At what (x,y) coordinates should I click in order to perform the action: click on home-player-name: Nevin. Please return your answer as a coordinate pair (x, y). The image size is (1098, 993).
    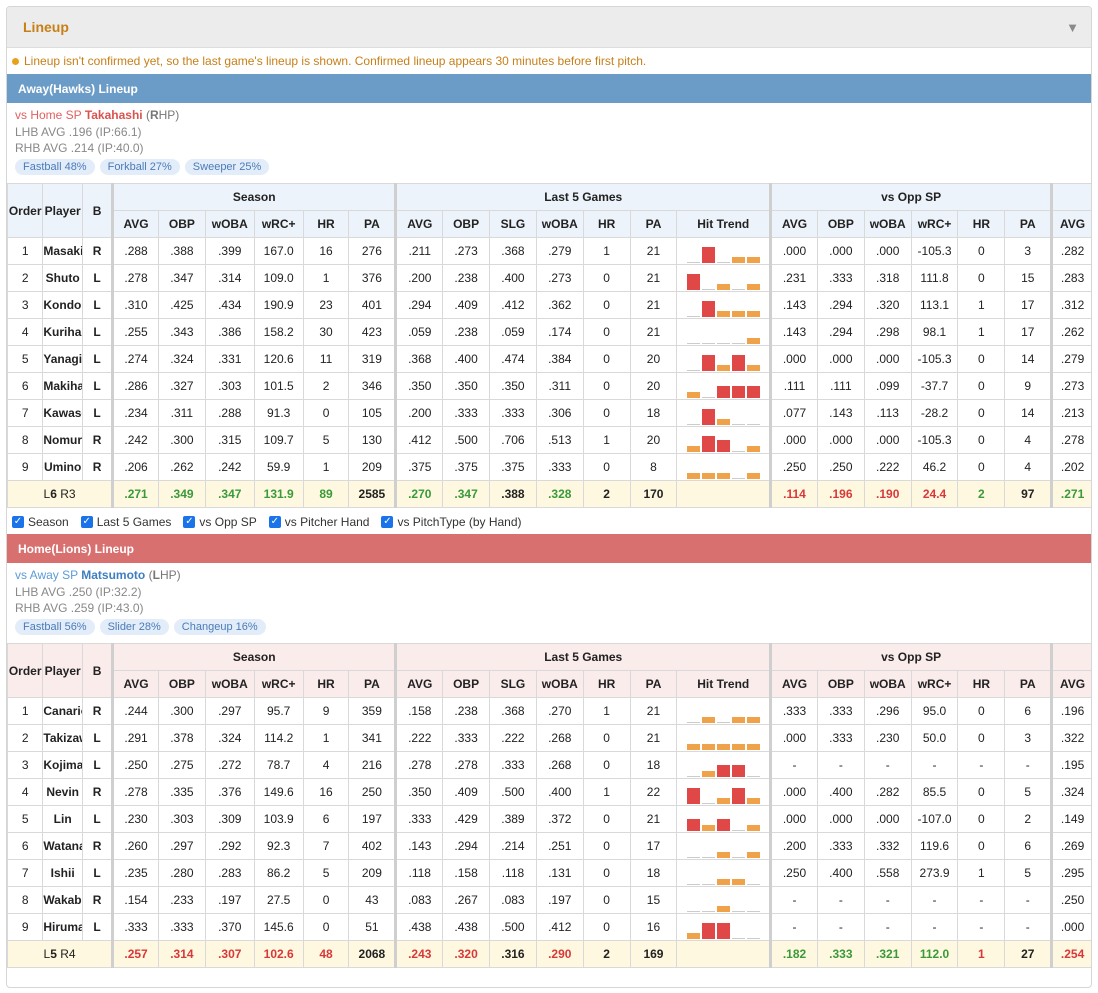
    Looking at the image, I should click on (62, 792).